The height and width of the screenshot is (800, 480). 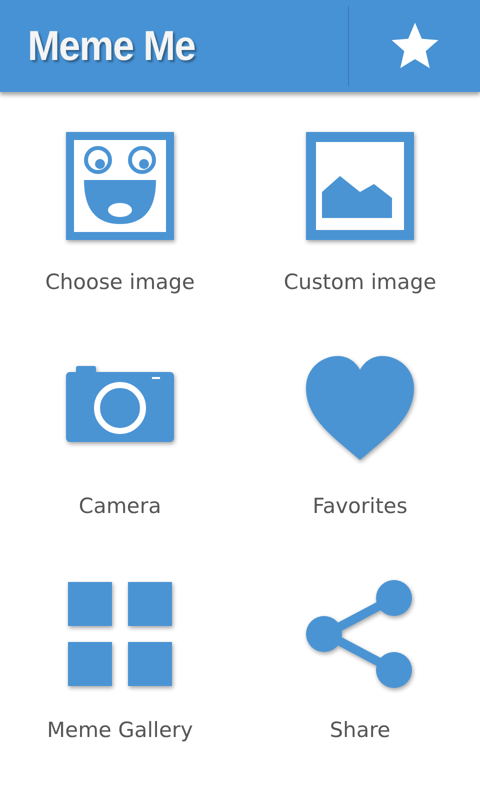 I want to click on menu-tile: Share, so click(x=360, y=688).